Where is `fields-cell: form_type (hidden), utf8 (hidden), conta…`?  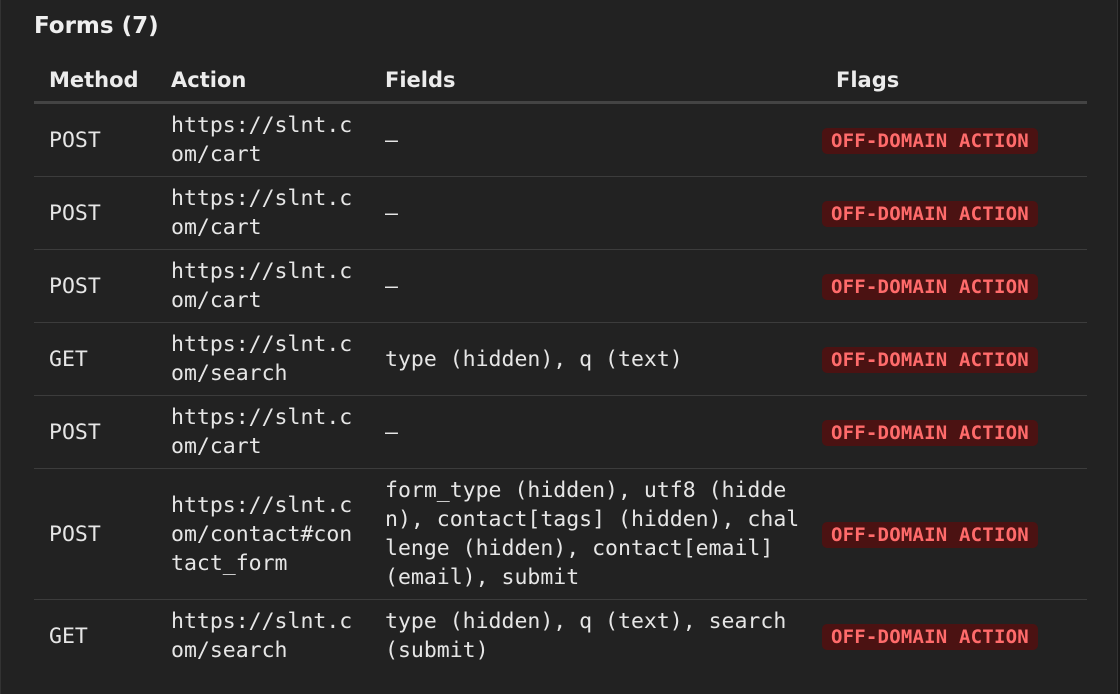
fields-cell: form_type (hidden), utf8 (hidden), conta… is located at coordinates (595, 534).